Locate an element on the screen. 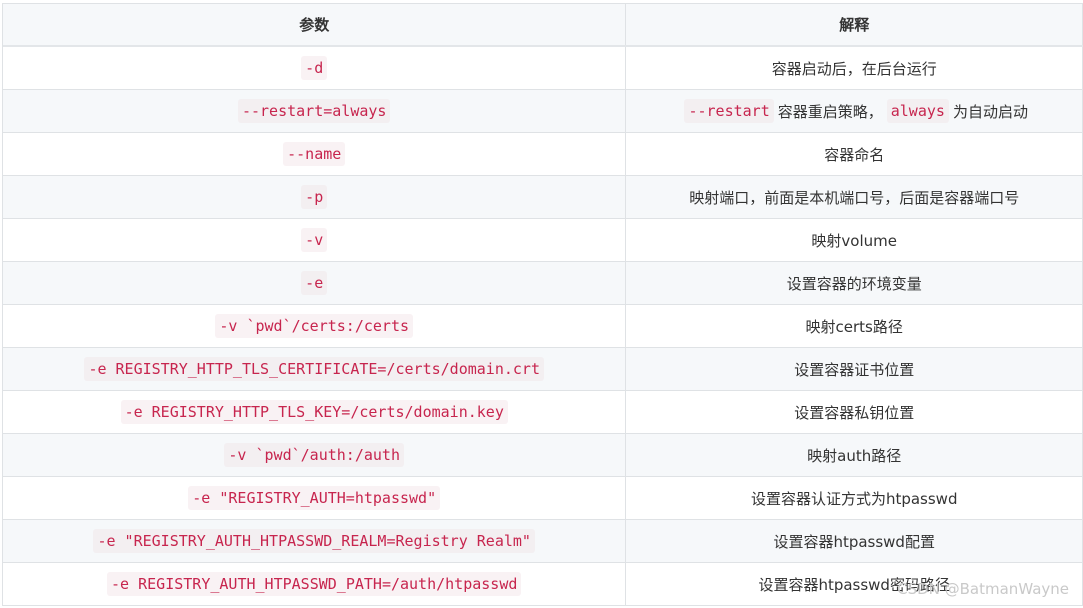 This screenshot has height=608, width=1083. desc-cell: 设置容器htpasswd配置 is located at coordinates (854, 541).